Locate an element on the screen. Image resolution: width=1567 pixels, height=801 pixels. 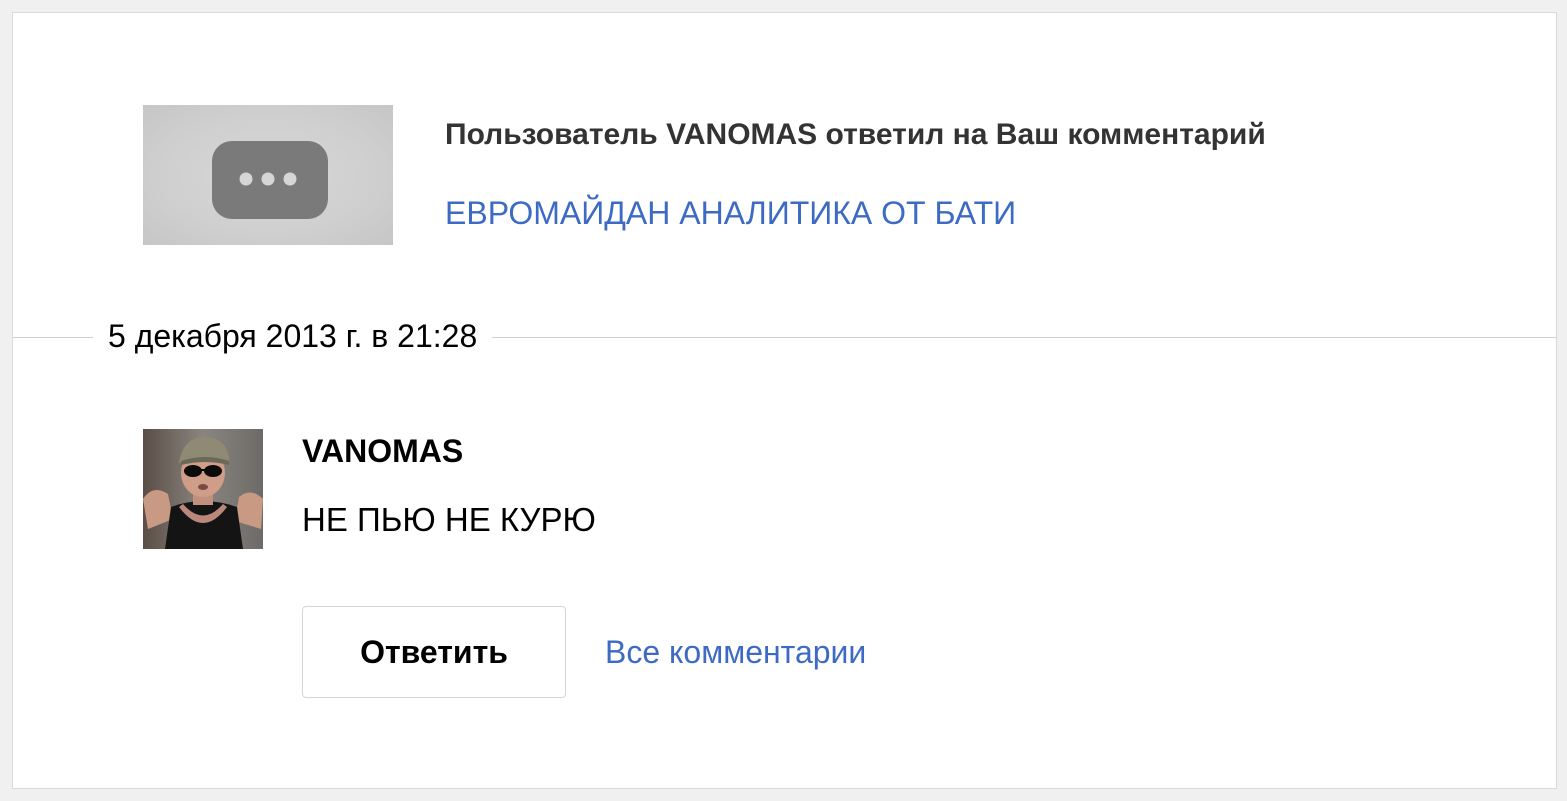
comment-author: VANOMAS is located at coordinates (382, 451).